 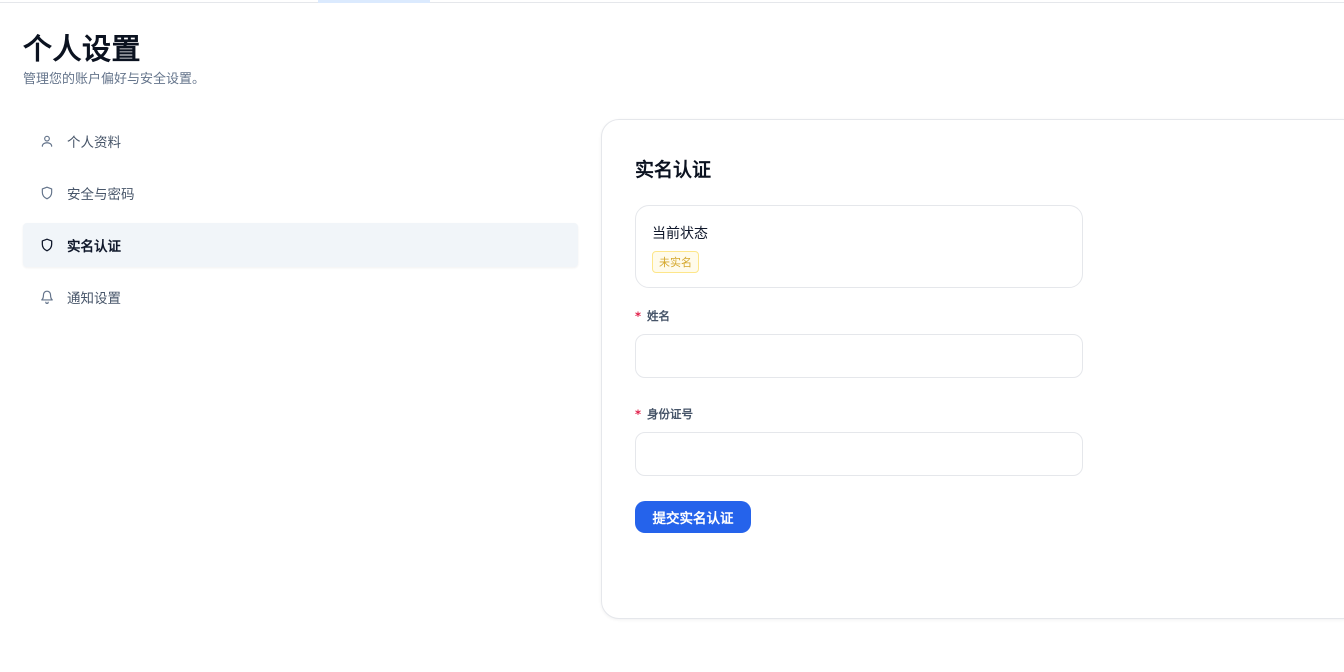 What do you see at coordinates (94, 299) in the screenshot?
I see `sidebar-item-label: 通知设置` at bounding box center [94, 299].